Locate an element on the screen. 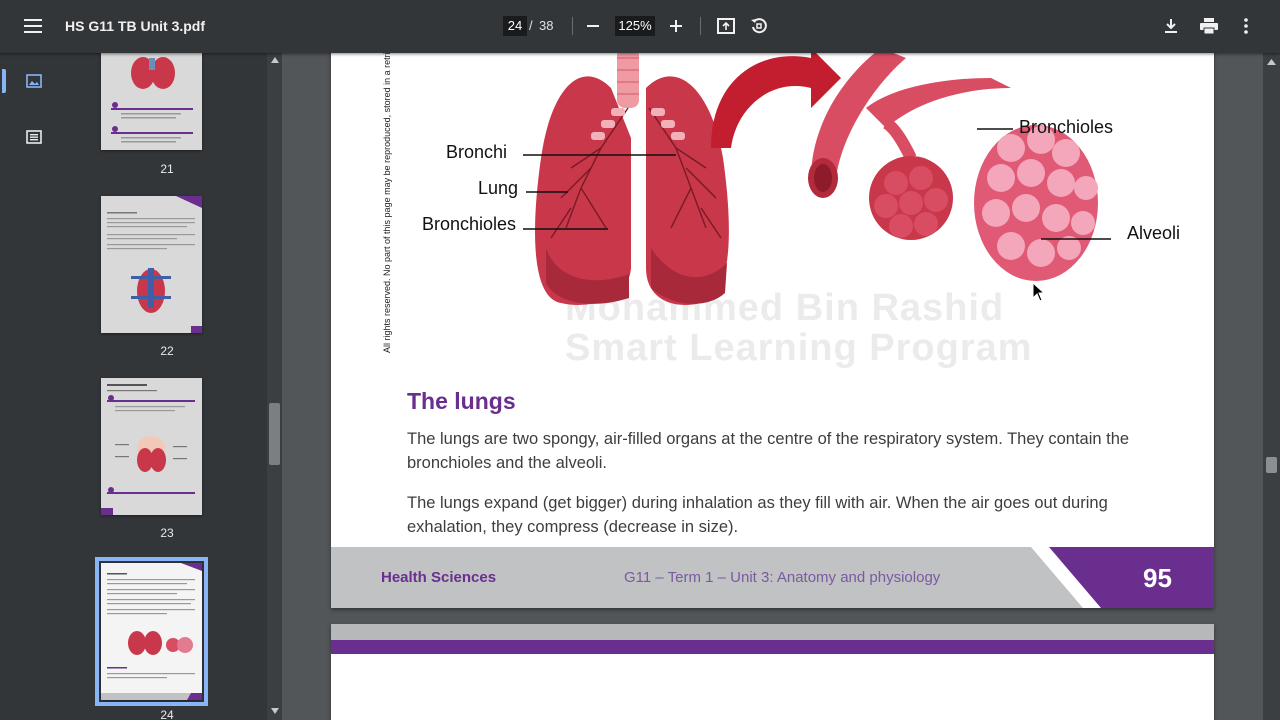 The height and width of the screenshot is (720, 1280). zoom-input: 125% is located at coordinates (635, 26).